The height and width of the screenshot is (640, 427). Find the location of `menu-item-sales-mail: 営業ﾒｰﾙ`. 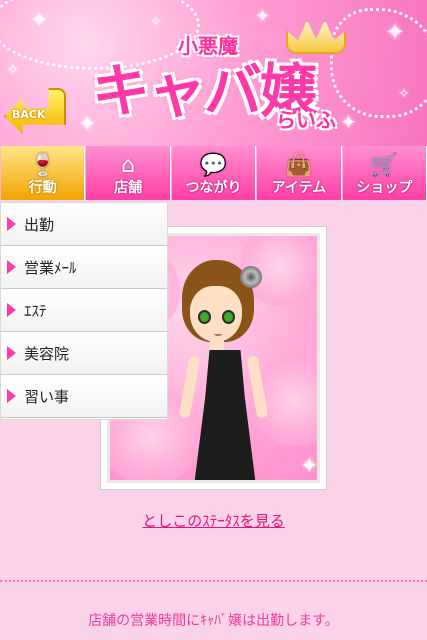

menu-item-sales-mail: 営業ﾒｰﾙ is located at coordinates (84, 267).